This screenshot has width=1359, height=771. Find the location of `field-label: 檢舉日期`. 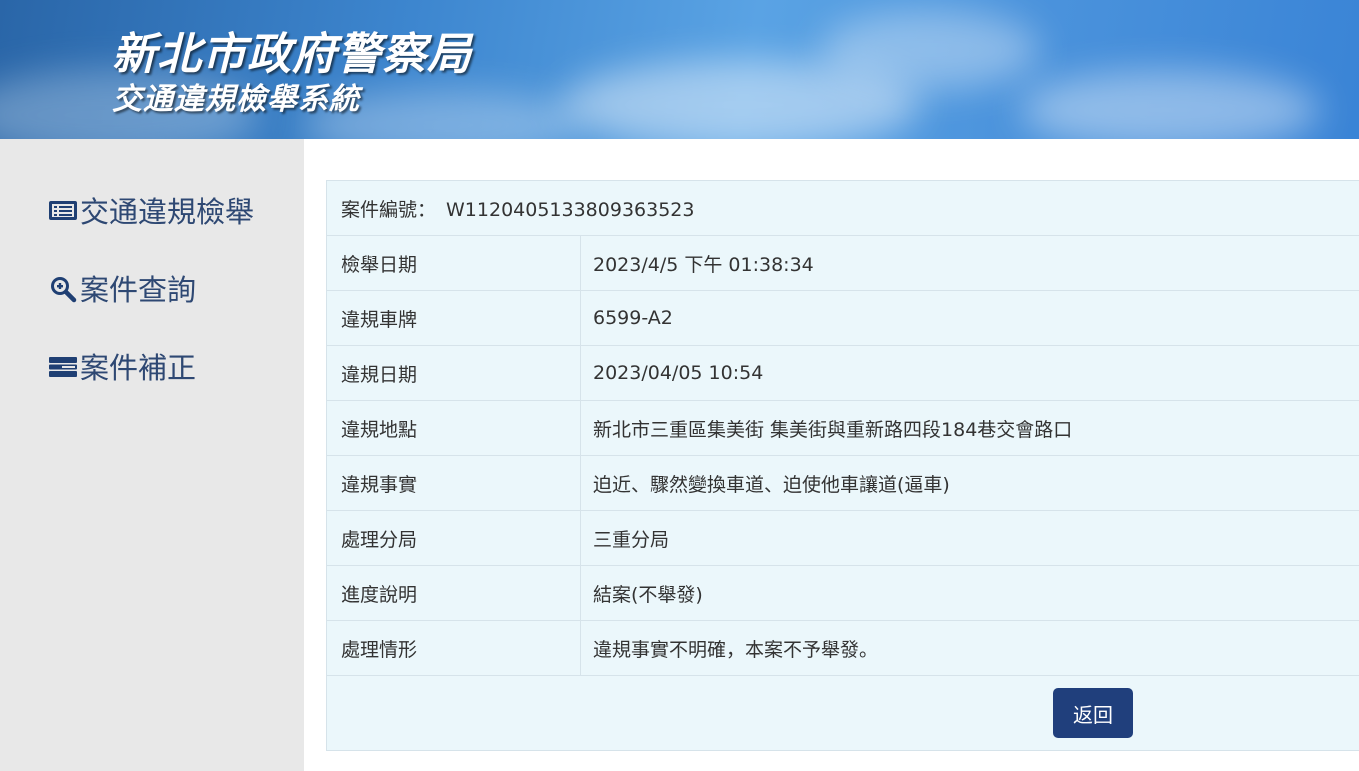

field-label: 檢舉日期 is located at coordinates (453, 263).